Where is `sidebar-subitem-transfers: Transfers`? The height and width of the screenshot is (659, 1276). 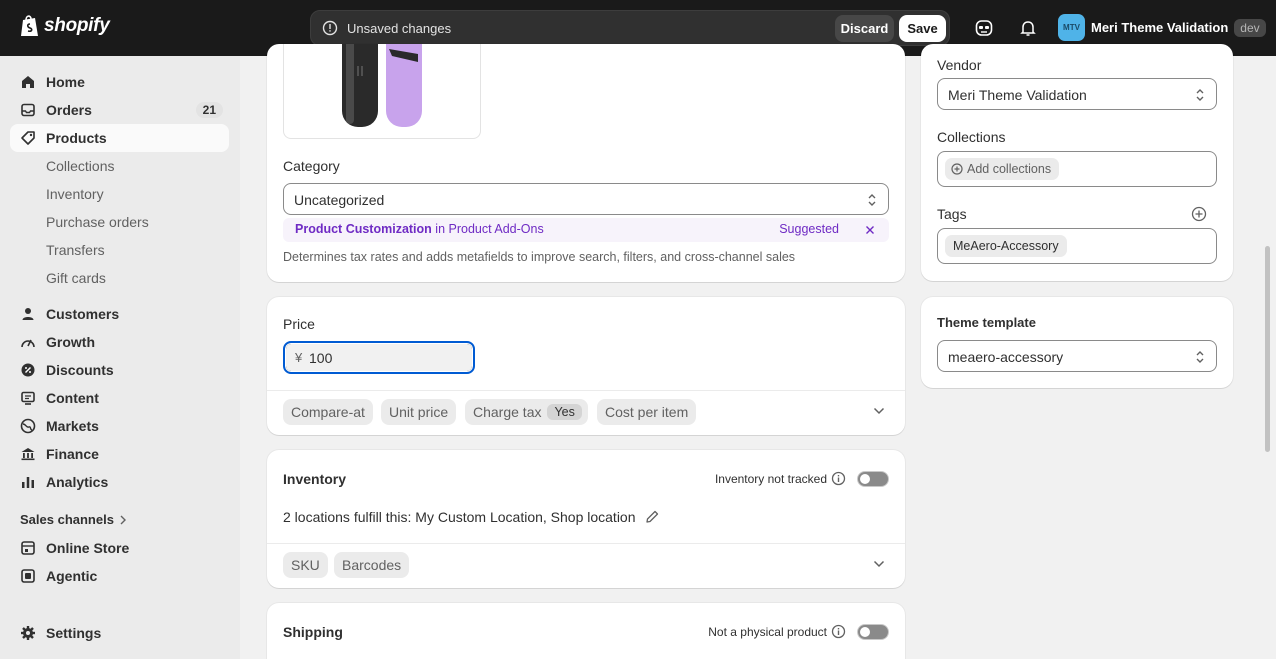 sidebar-subitem-transfers: Transfers is located at coordinates (75, 250).